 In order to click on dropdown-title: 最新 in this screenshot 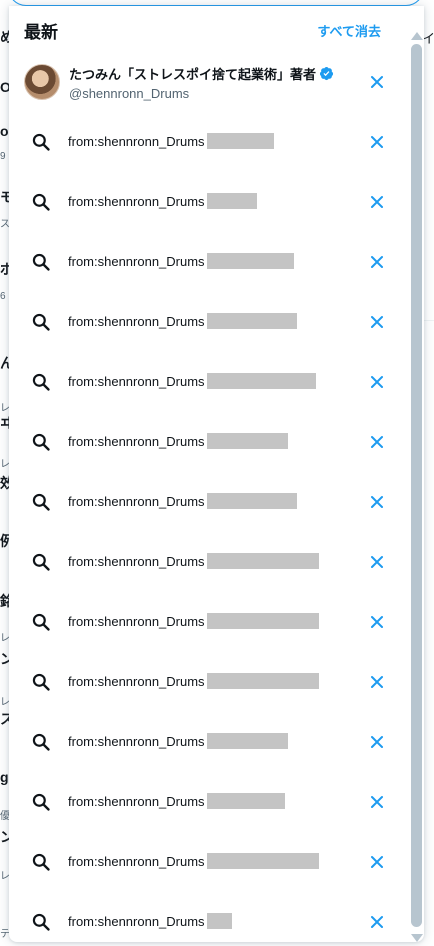, I will do `click(41, 32)`.